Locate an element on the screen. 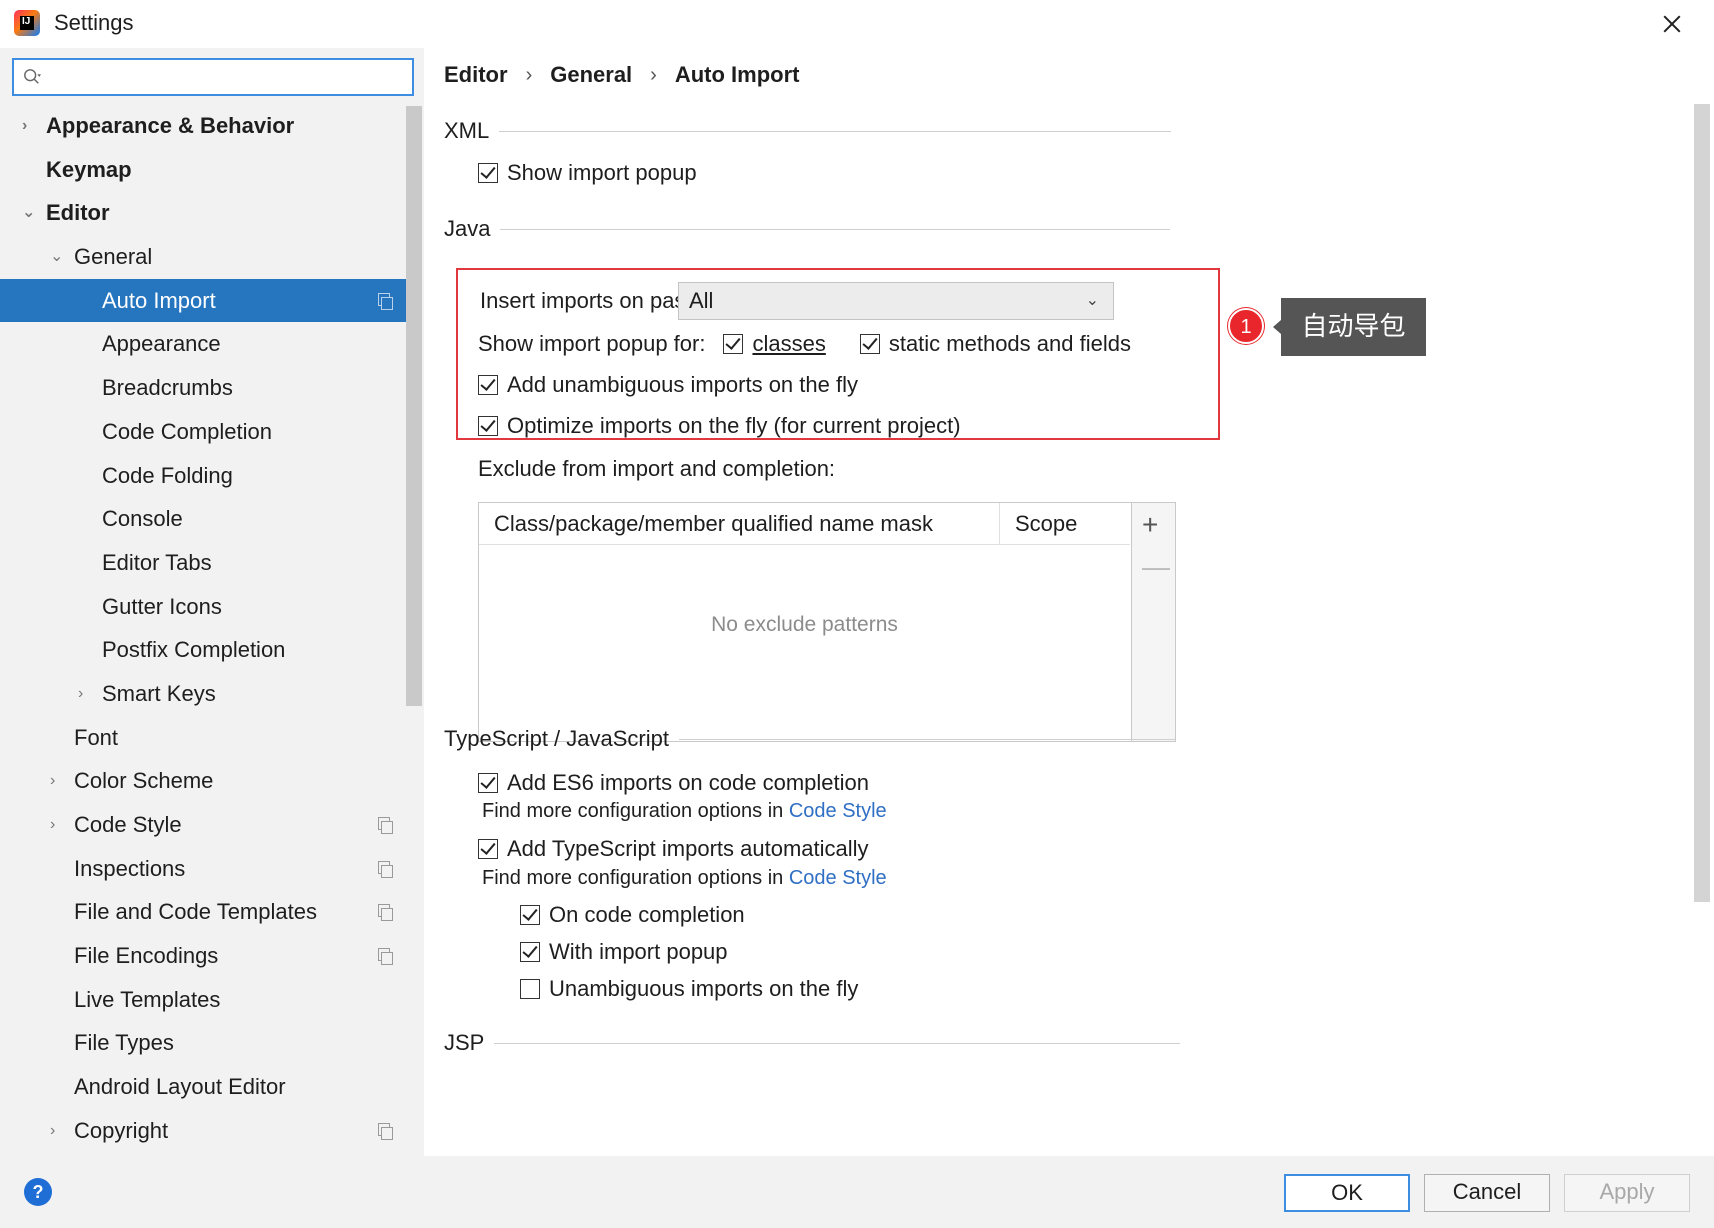  sidebar-item-auto-import: Auto Import is located at coordinates (203, 300).